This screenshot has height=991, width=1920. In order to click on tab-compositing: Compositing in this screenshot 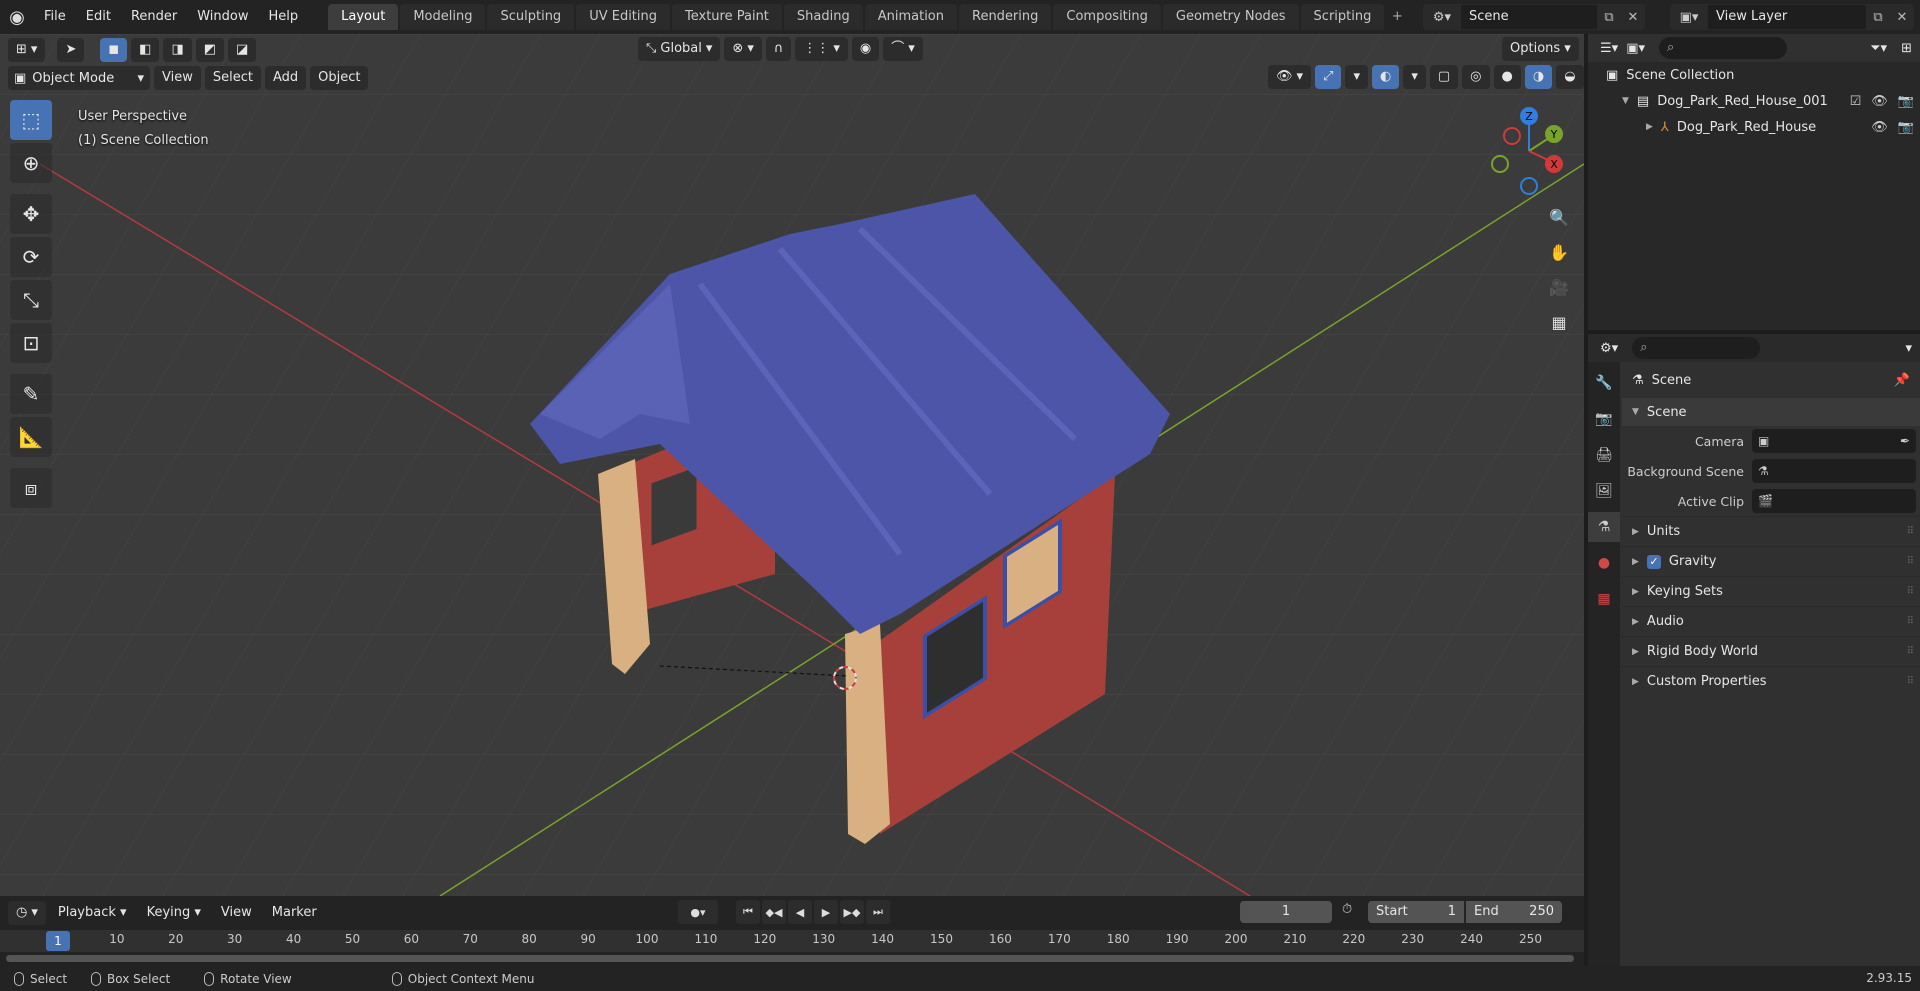, I will do `click(1107, 17)`.